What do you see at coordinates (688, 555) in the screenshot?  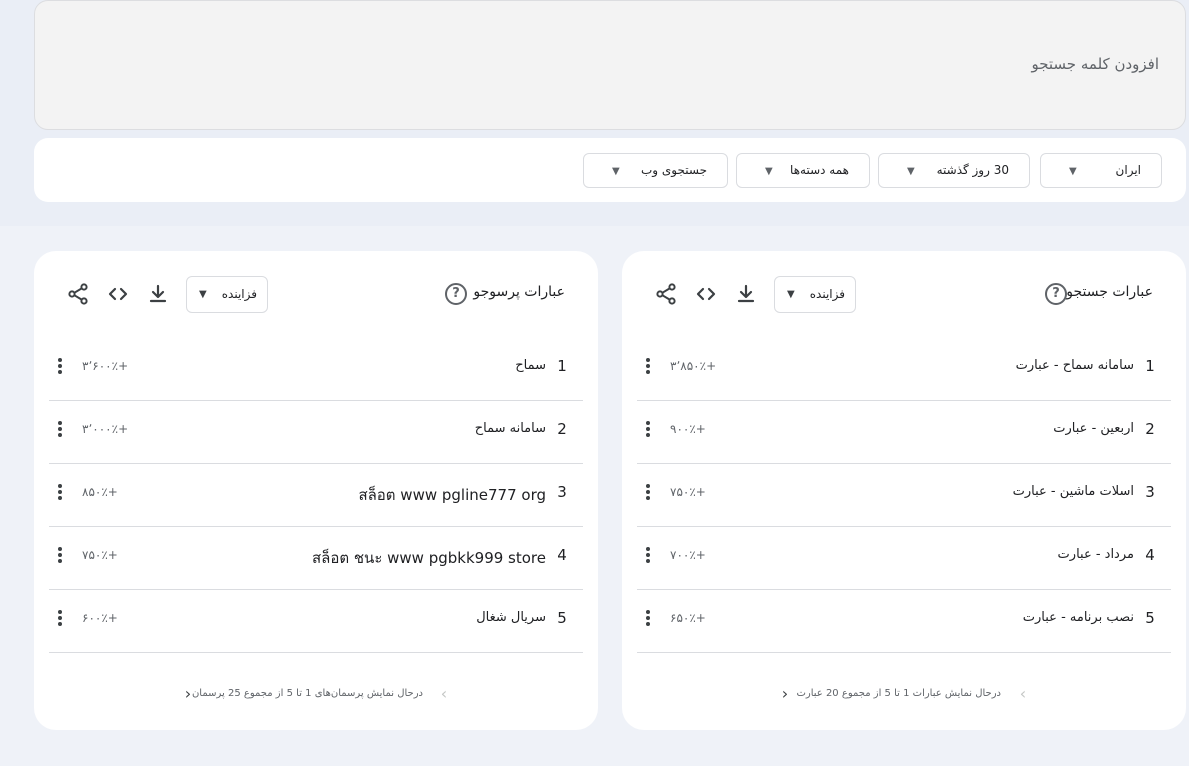 I see `row-value: ۷۰۰٪+` at bounding box center [688, 555].